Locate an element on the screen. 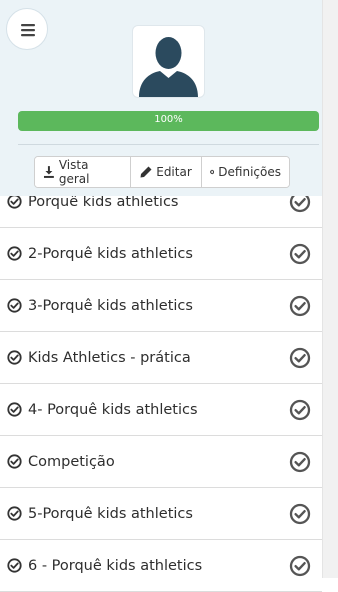 The width and height of the screenshot is (338, 592). settings-button: Definições is located at coordinates (245, 172).